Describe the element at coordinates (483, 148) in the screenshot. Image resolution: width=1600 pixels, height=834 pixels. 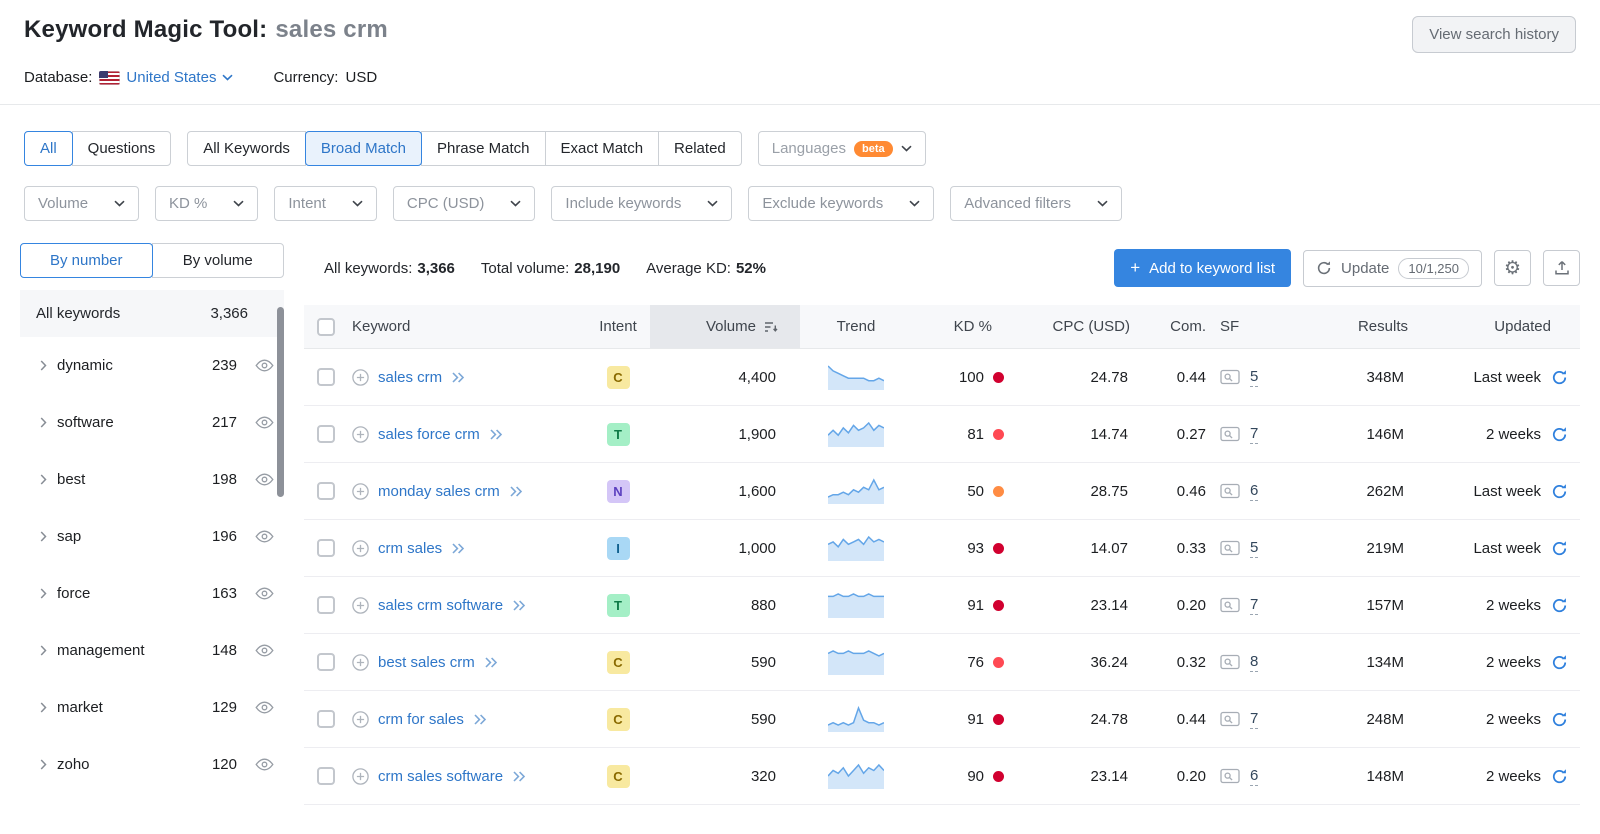
I see `tab-phrase-match: Phrase Match` at that location.